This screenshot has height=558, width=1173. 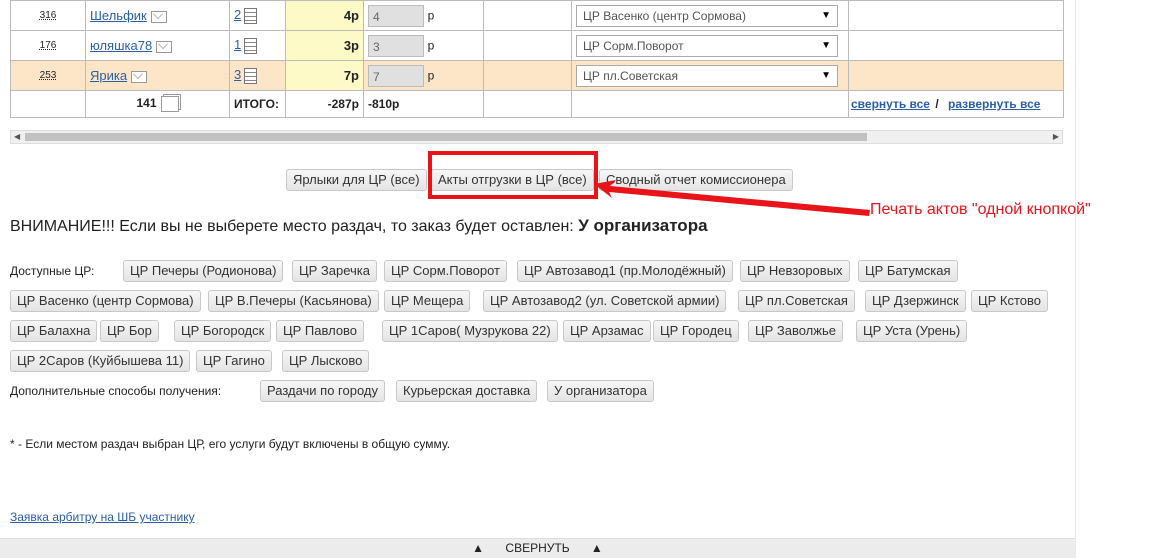 I want to click on center-button: ЦР 1Саров( Музрукова 22), so click(x=470, y=331).